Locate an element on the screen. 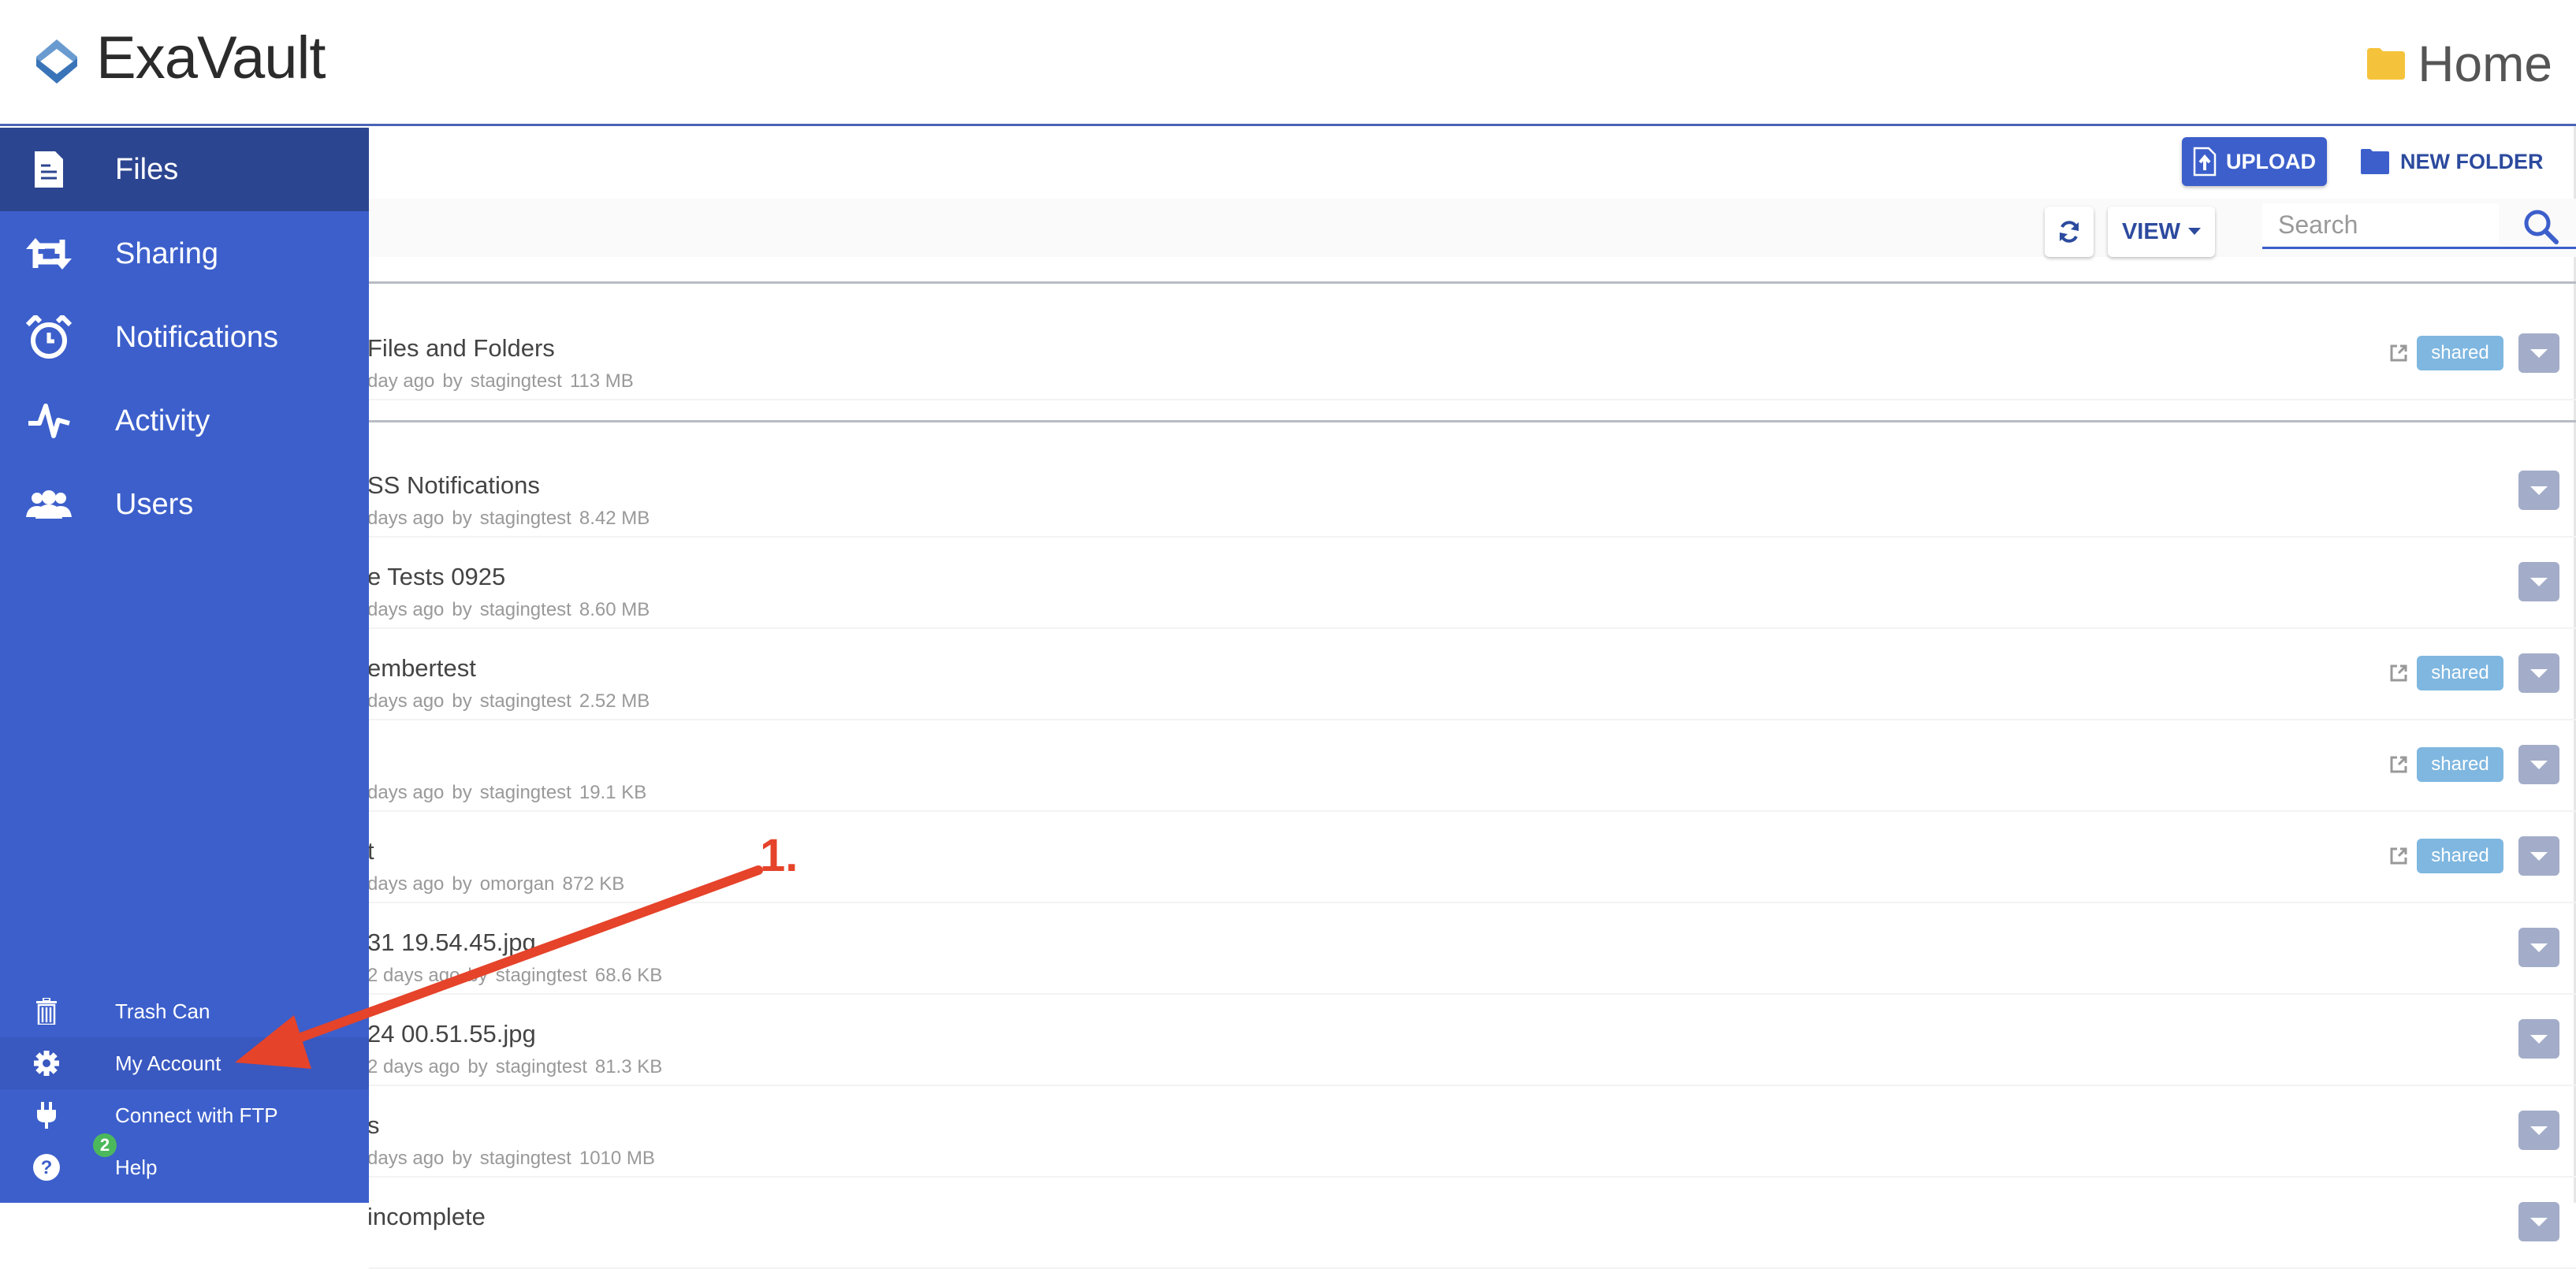 The width and height of the screenshot is (2576, 1269). file-icon is located at coordinates (49, 170).